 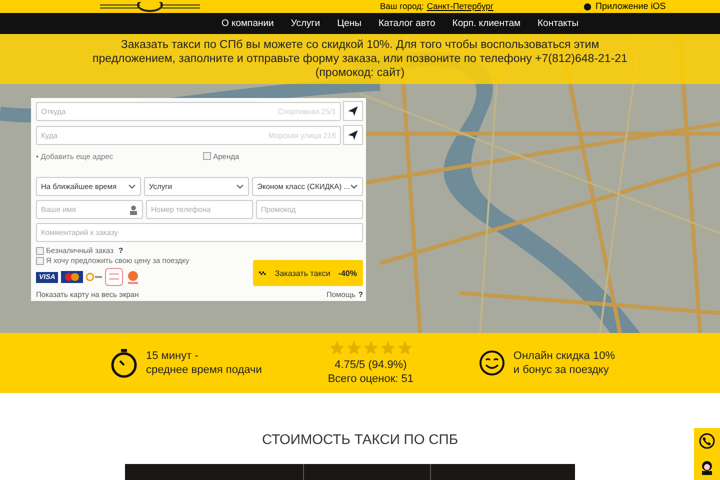 What do you see at coordinates (460, 6) in the screenshot?
I see `city-link: Санкт-Петербург` at bounding box center [460, 6].